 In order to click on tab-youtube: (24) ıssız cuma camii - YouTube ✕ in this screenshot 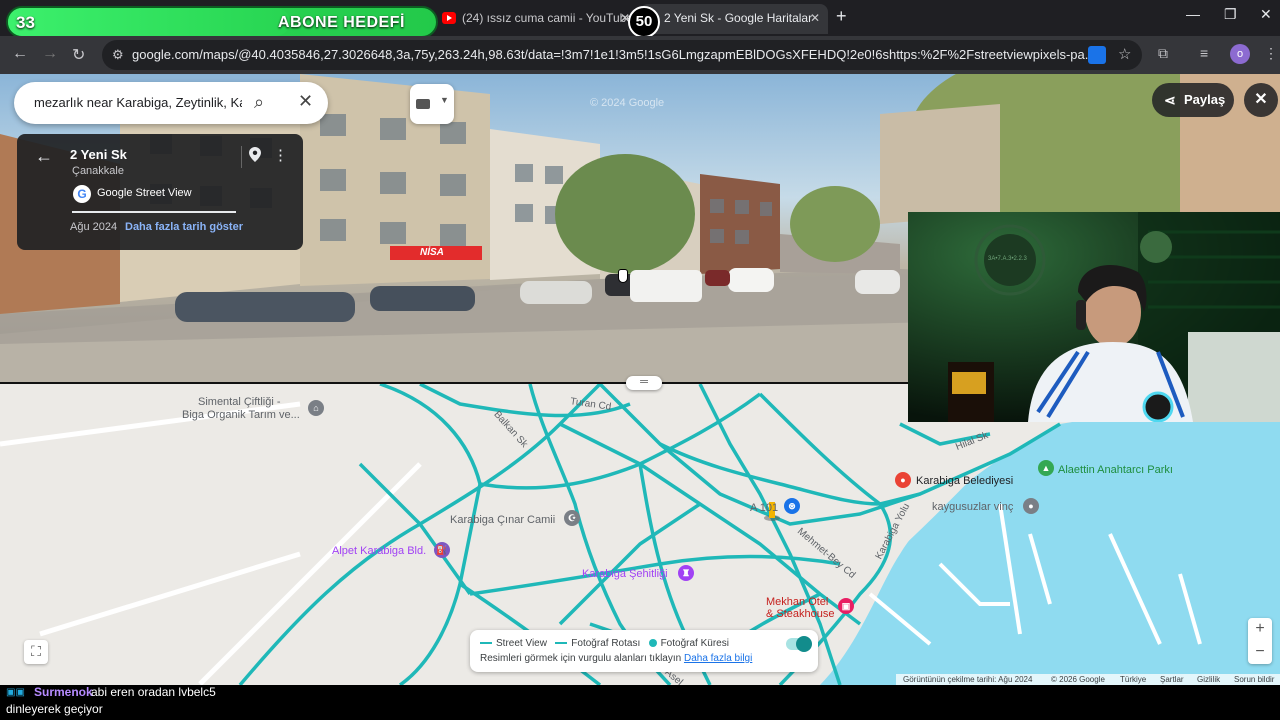, I will do `click(538, 19)`.